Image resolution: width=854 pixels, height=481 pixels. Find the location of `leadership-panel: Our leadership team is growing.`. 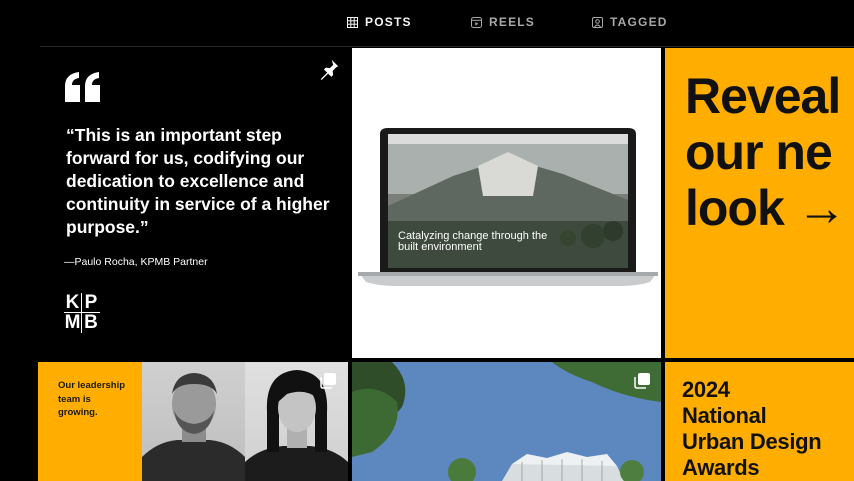

leadership-panel: Our leadership team is growing. is located at coordinates (89, 421).